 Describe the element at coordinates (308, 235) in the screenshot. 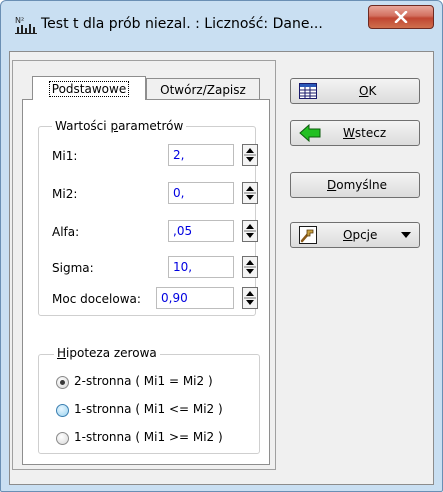

I see `tools-icon` at that location.